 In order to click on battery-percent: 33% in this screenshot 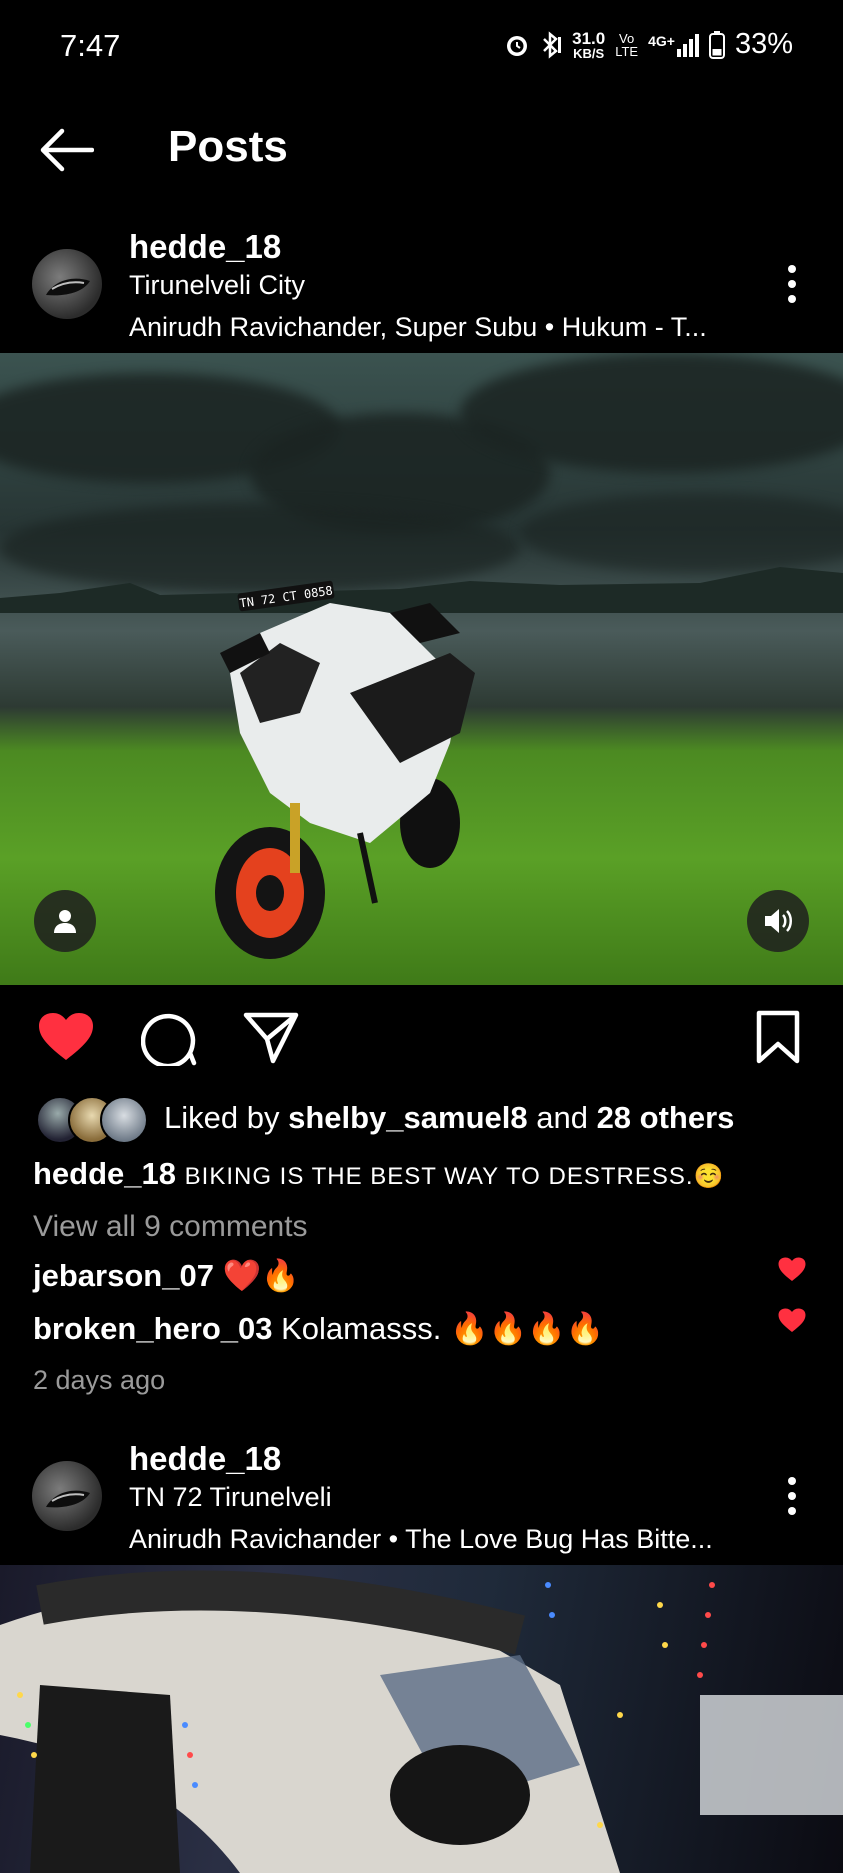, I will do `click(763, 44)`.